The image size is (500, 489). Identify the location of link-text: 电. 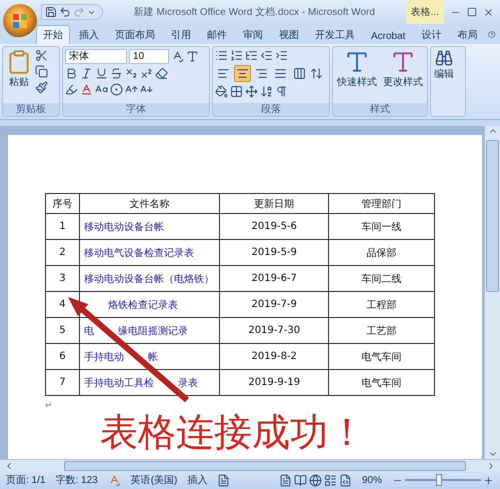
(89, 331).